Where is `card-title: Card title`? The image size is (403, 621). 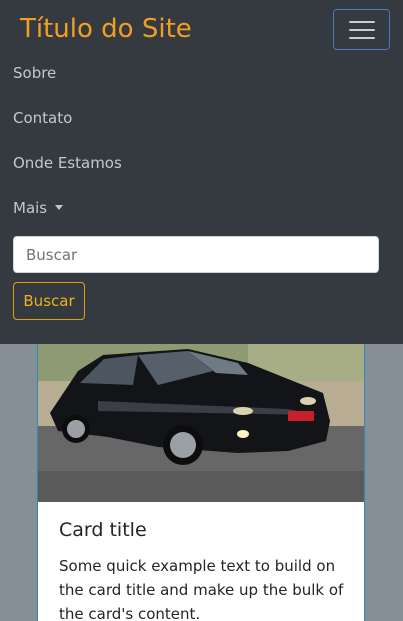
card-title: Card title is located at coordinates (103, 530).